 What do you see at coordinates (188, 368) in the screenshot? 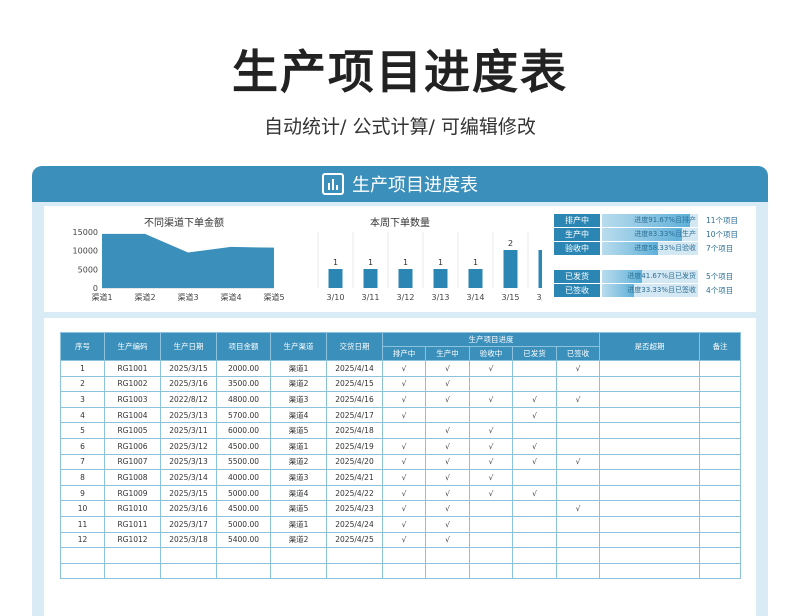
I see `table-cell: 2025/3/15` at bounding box center [188, 368].